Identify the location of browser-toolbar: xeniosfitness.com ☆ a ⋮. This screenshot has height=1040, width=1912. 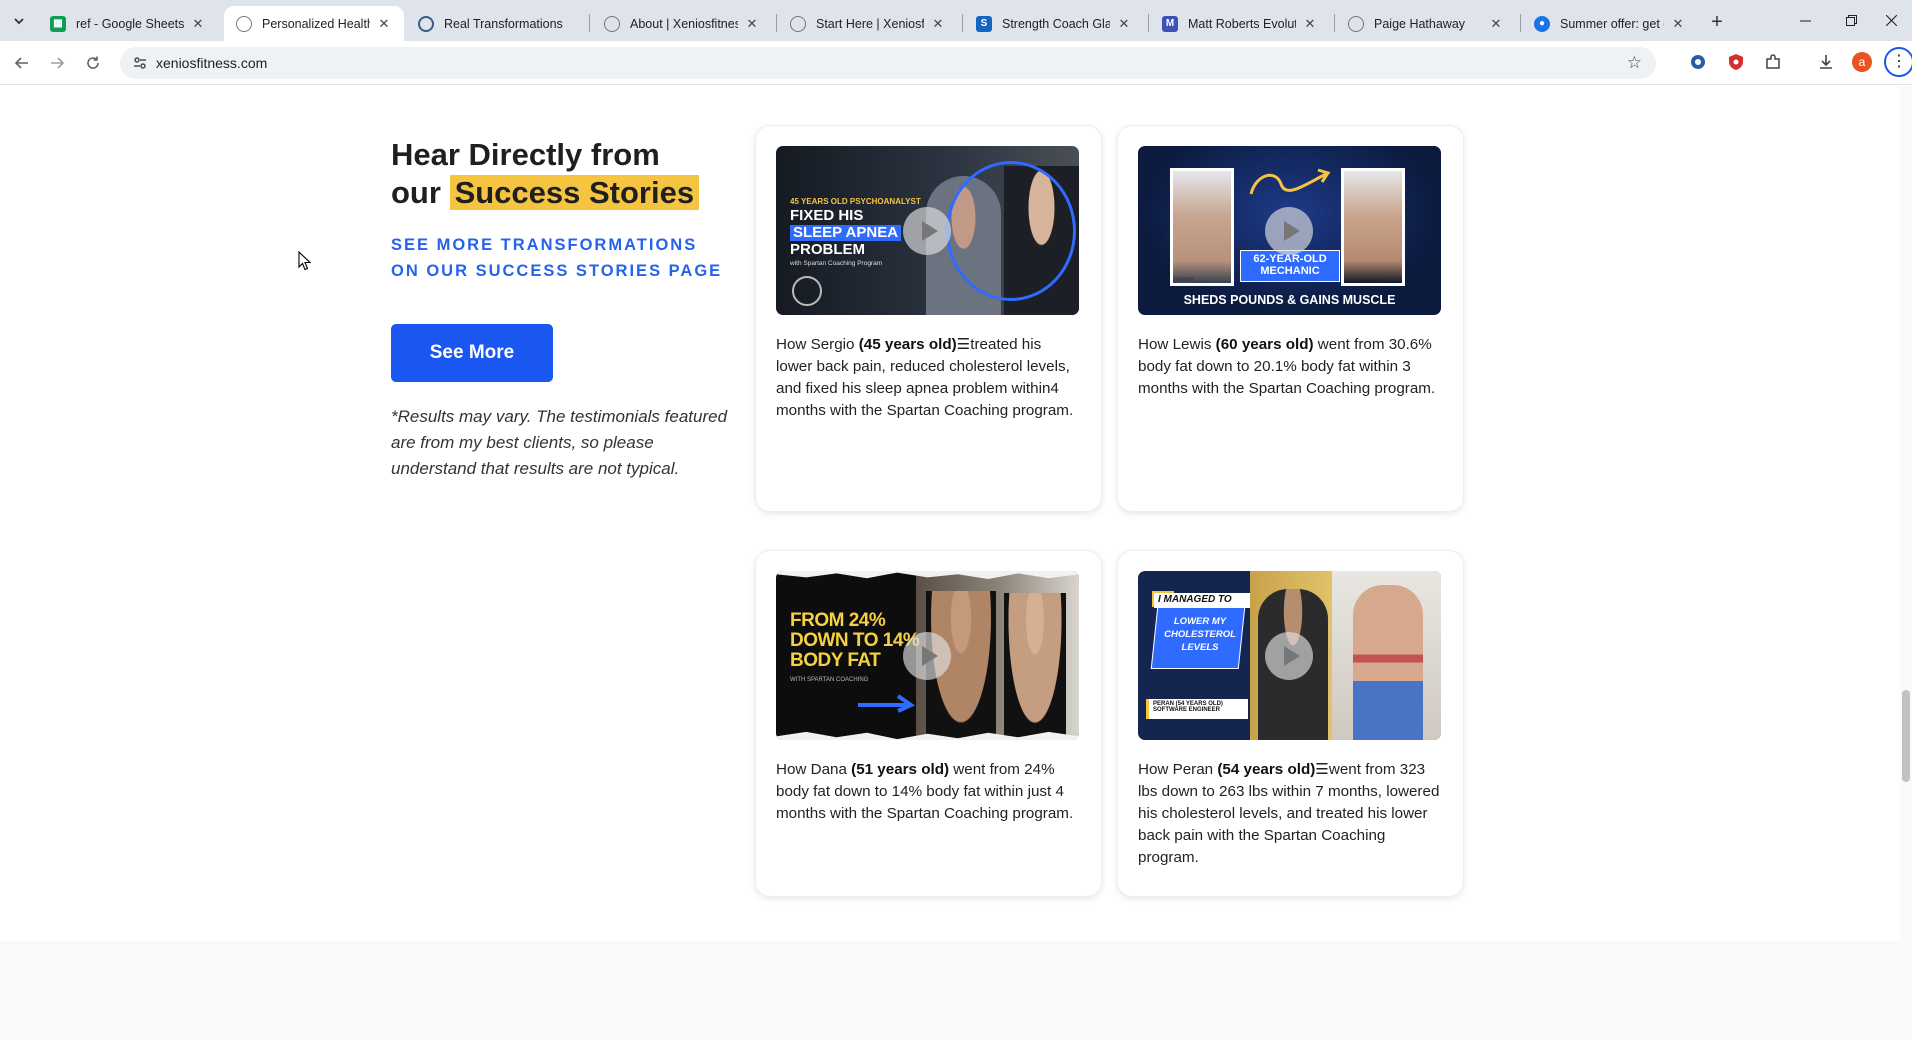
(956, 63).